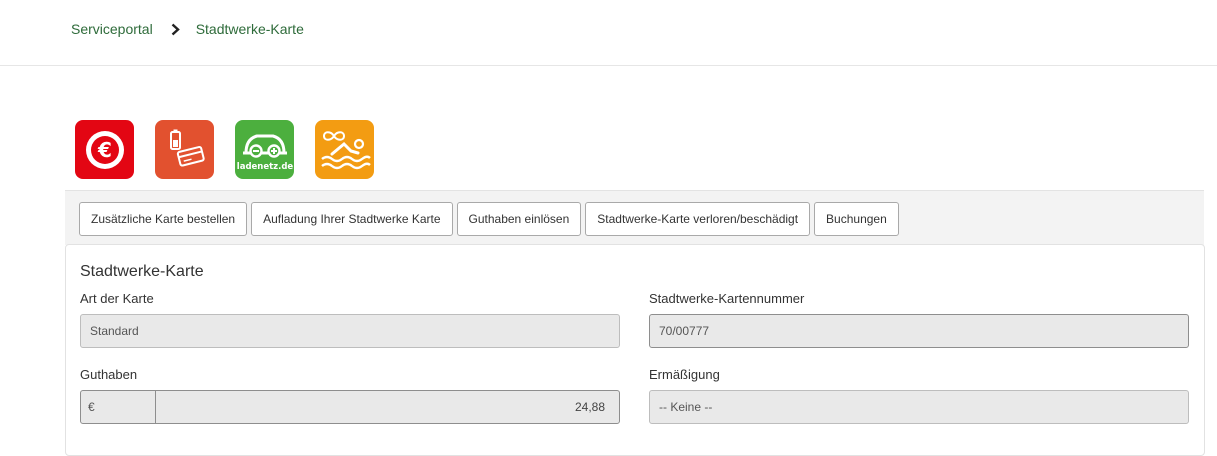 The image size is (1217, 456). What do you see at coordinates (265, 167) in the screenshot?
I see `ladenetz-logo-text: ladenetz.de` at bounding box center [265, 167].